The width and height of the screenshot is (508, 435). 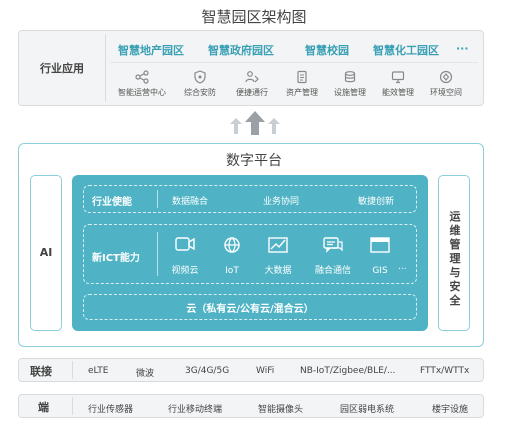 What do you see at coordinates (281, 410) in the screenshot?
I see `edge-item: 智能摄像头` at bounding box center [281, 410].